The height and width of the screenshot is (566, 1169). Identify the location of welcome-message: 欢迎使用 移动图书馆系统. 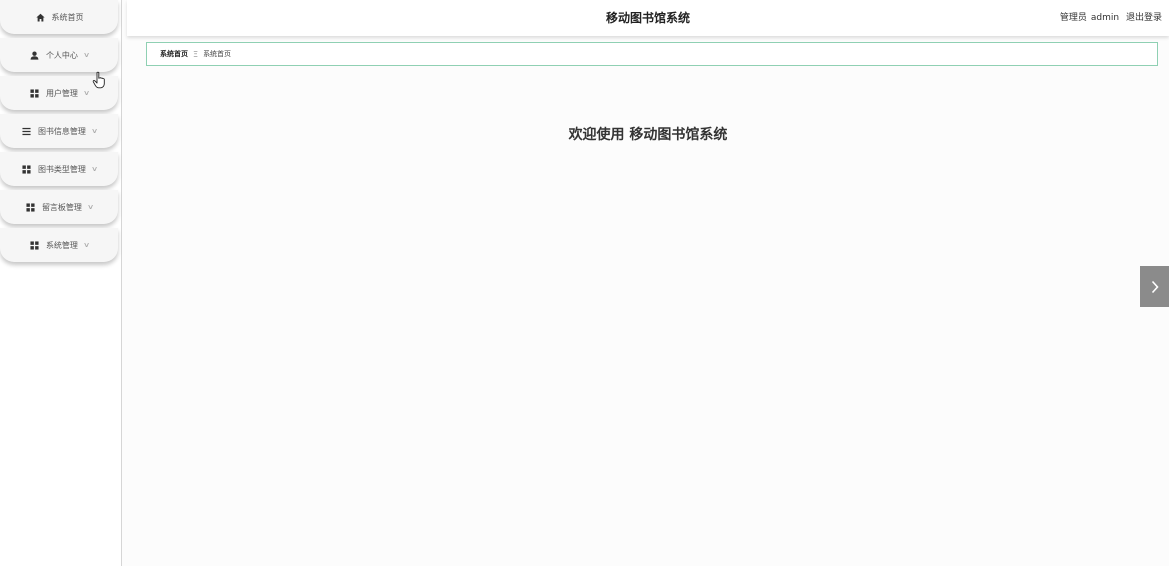
(648, 135).